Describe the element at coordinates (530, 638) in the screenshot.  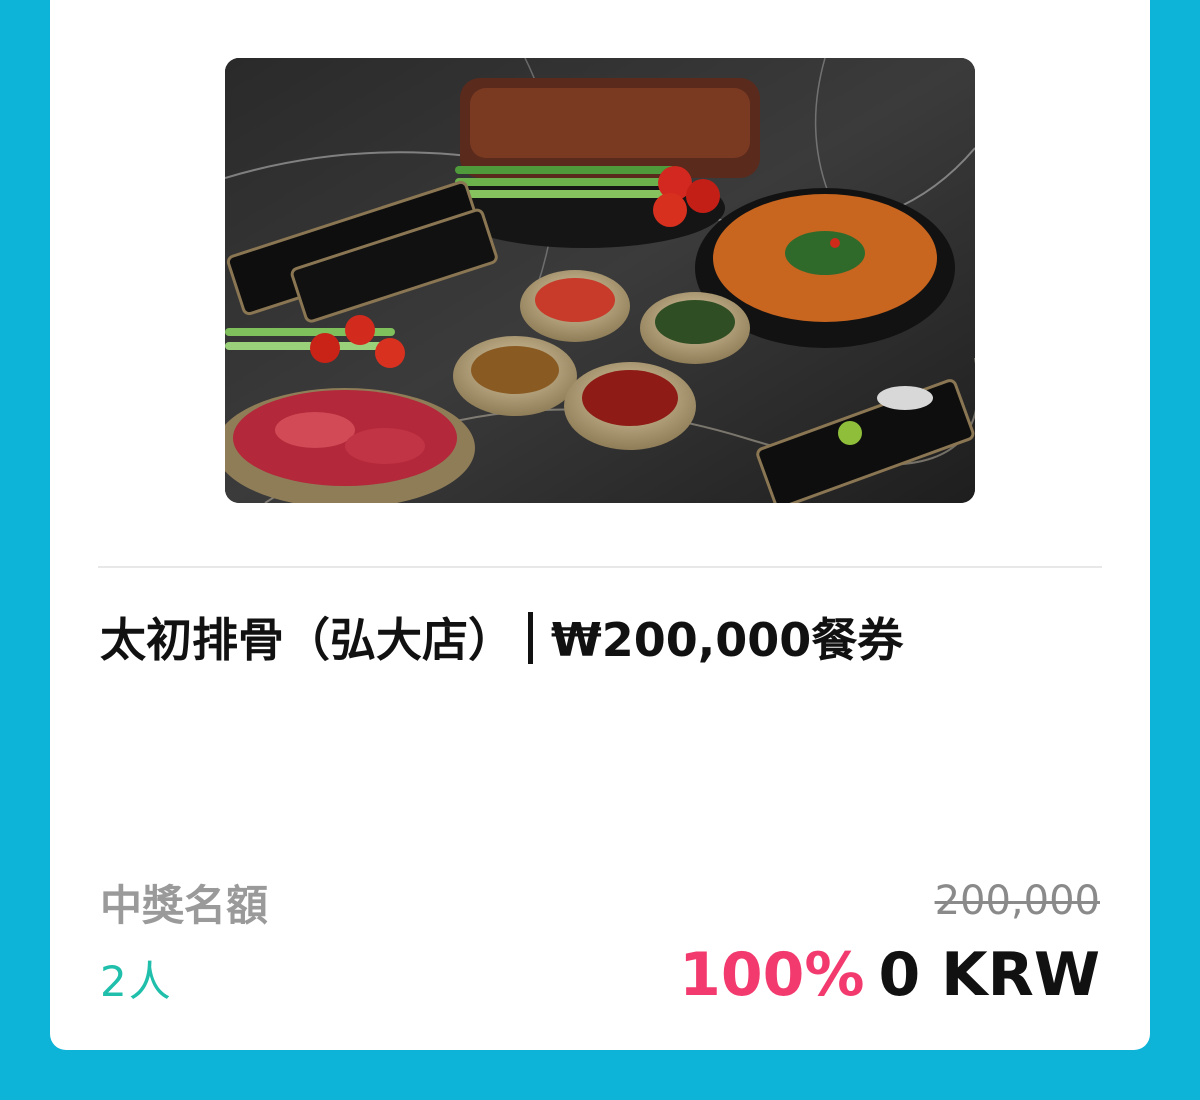
I see `title-separator` at that location.